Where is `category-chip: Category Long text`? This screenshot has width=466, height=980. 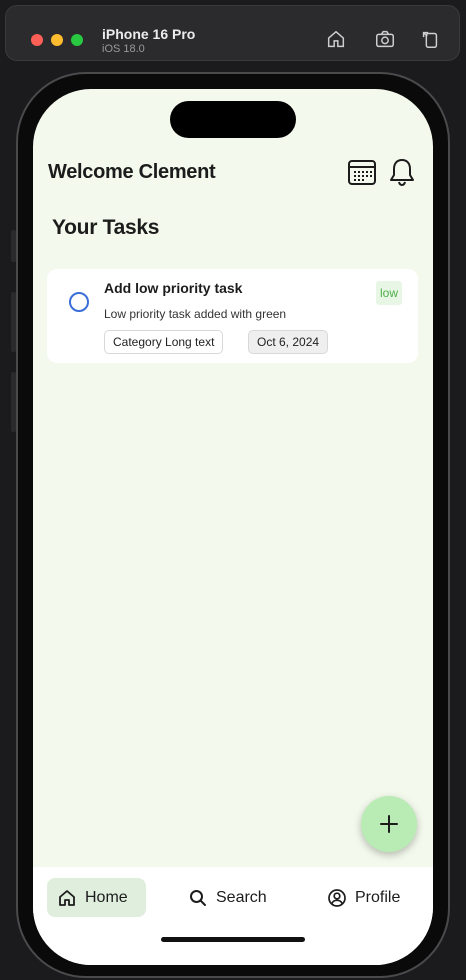
category-chip: Category Long text is located at coordinates (164, 342).